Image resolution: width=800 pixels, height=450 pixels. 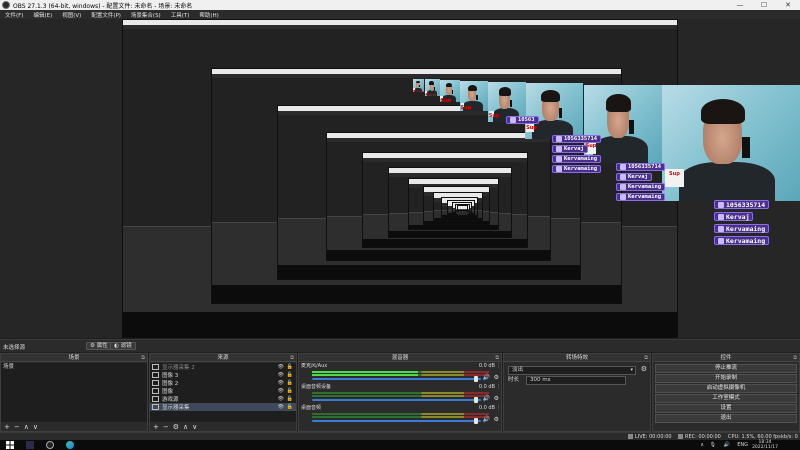 What do you see at coordinates (726, 378) in the screenshot?
I see `start-recording-button: 开始录制` at bounding box center [726, 378].